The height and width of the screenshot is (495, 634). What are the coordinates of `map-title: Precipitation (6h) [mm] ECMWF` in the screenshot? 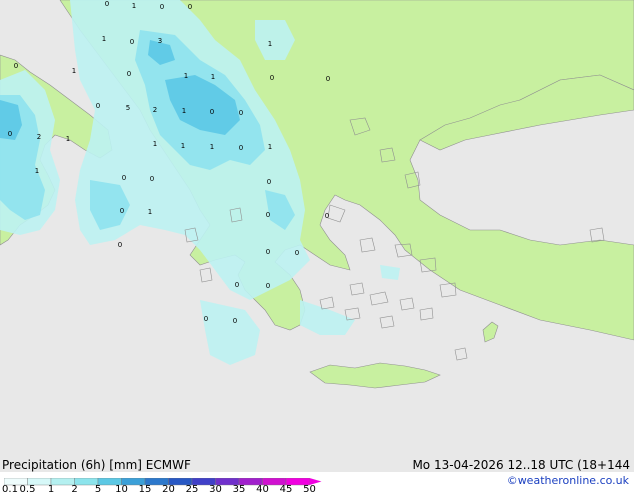 It's located at (96, 465).